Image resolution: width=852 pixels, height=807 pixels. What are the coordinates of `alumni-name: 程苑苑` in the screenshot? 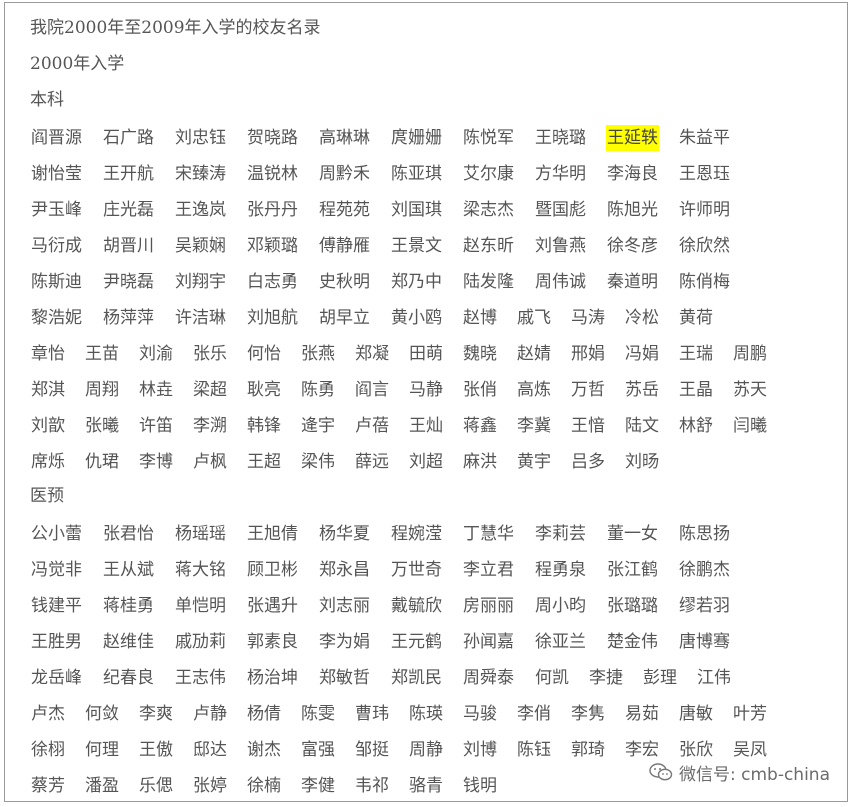 It's located at (344, 210).